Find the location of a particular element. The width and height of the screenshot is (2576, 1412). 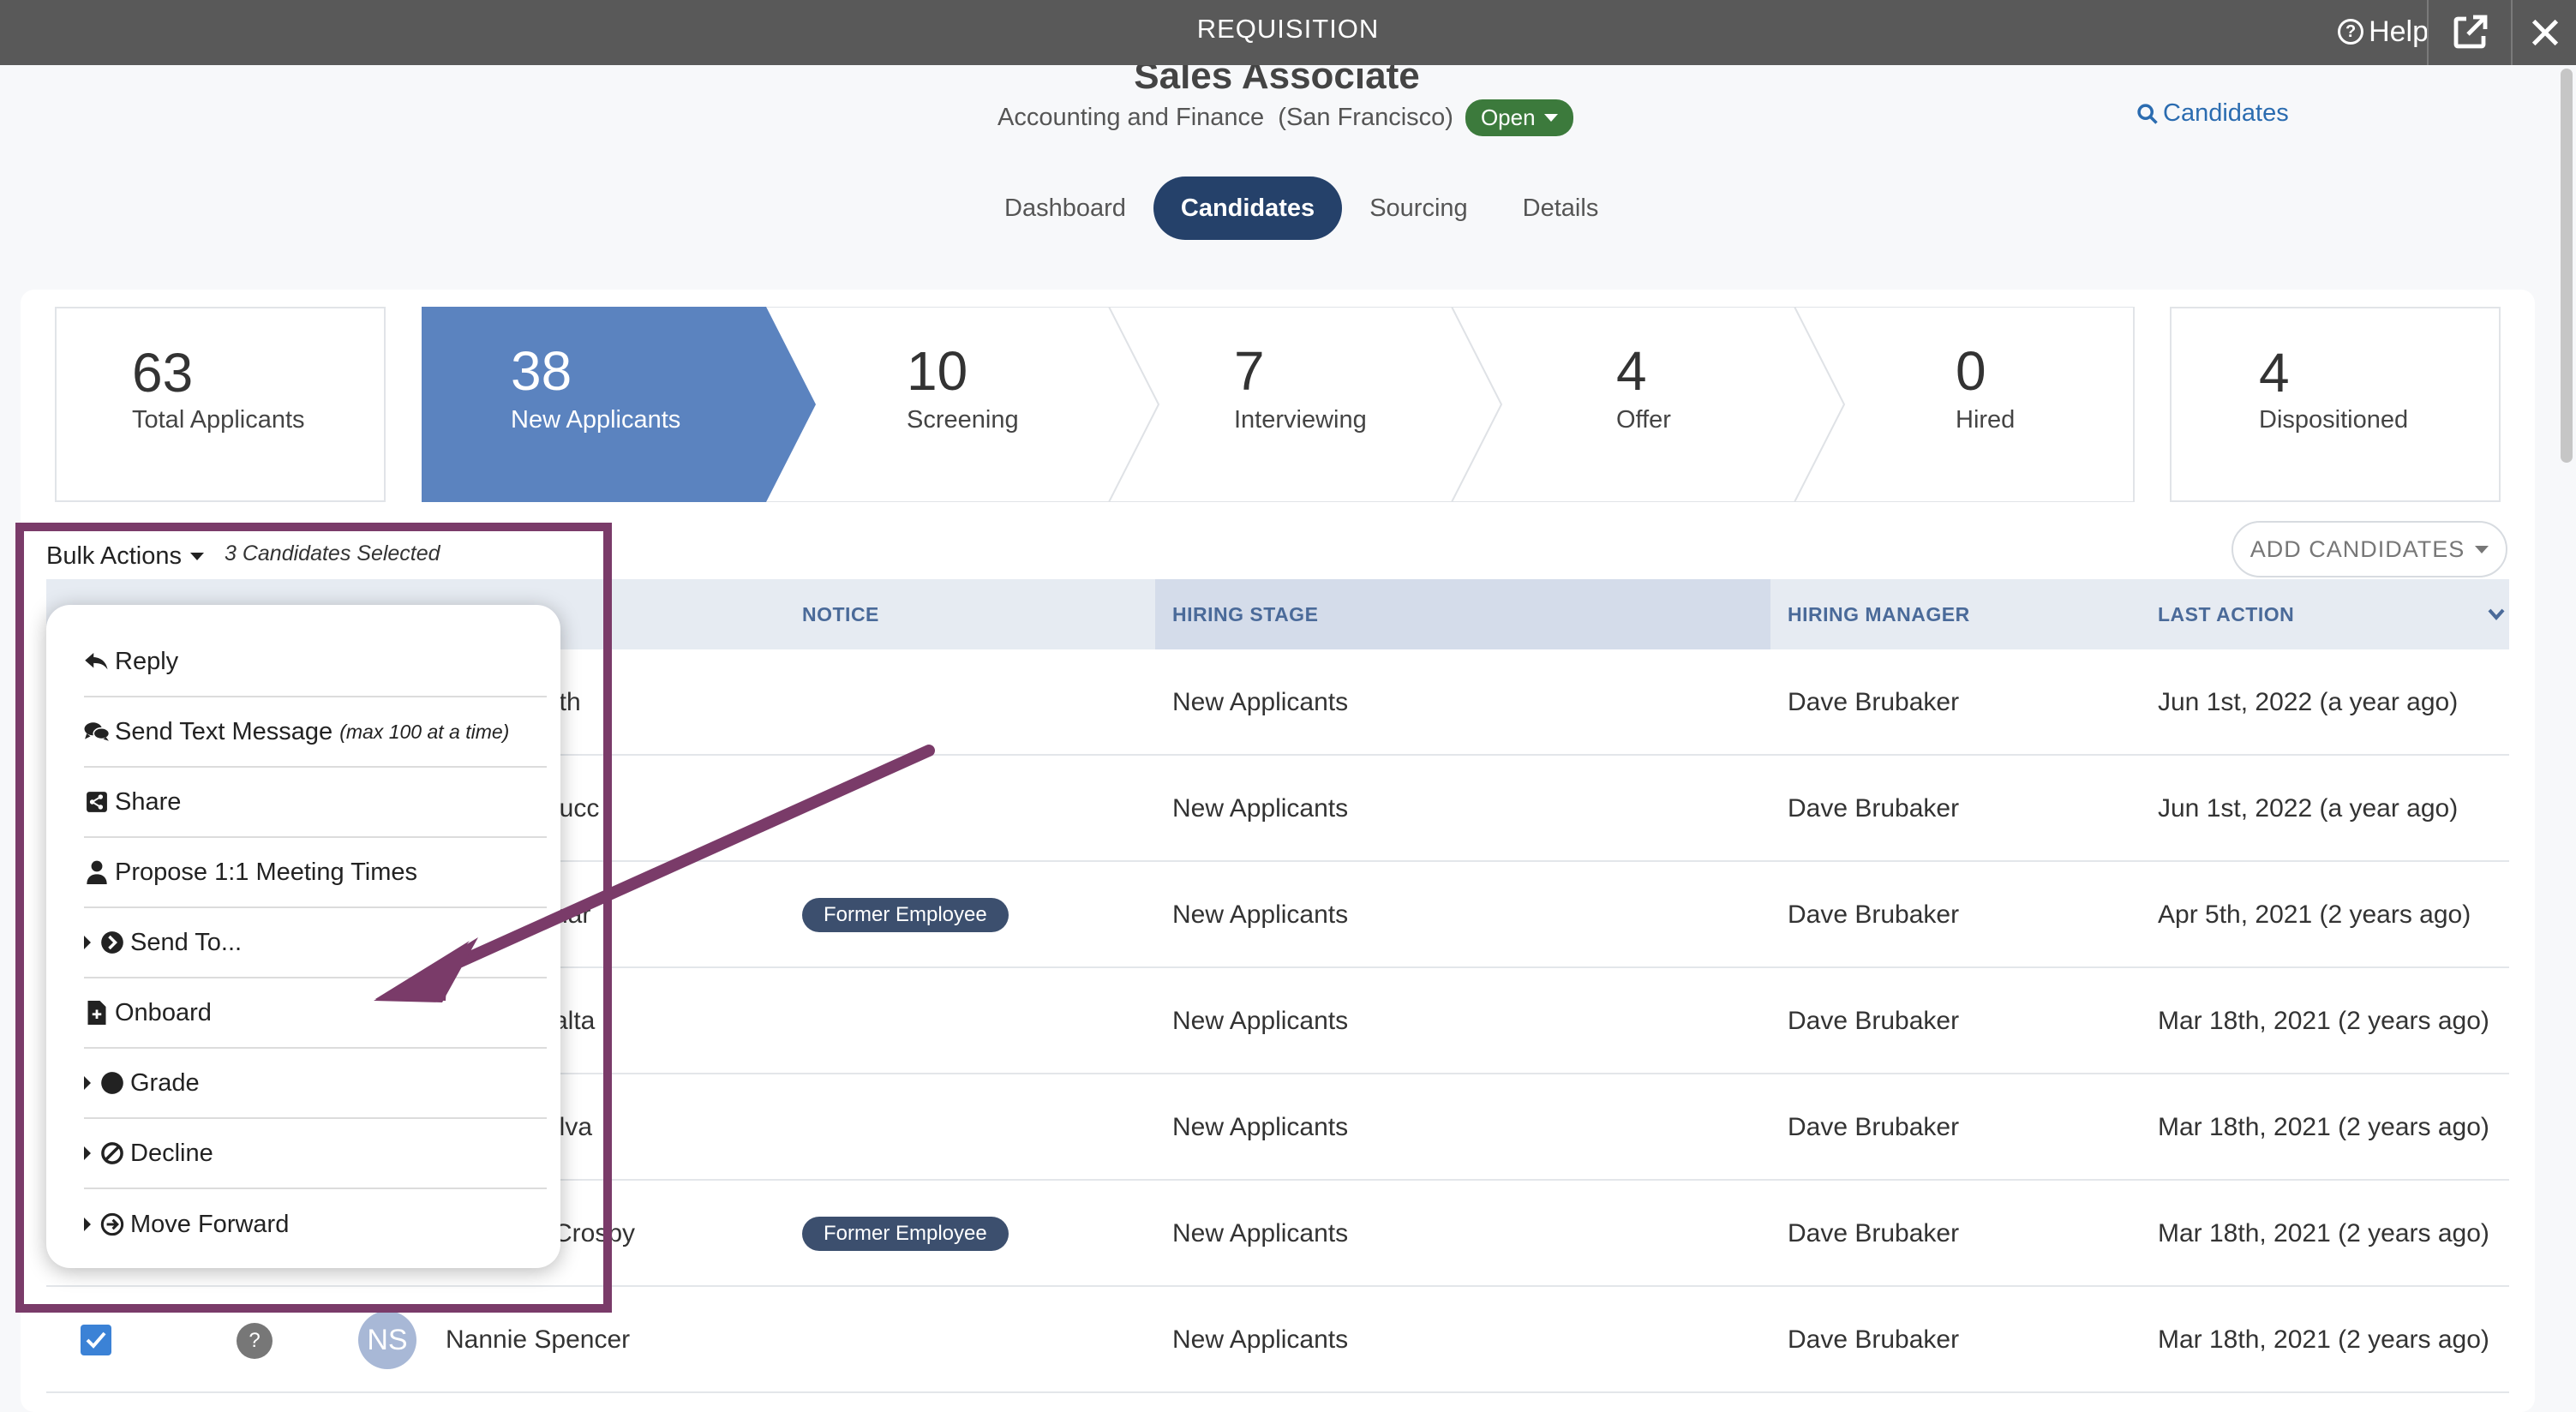

menu-item-note: (max 100 at a time) is located at coordinates (424, 731).